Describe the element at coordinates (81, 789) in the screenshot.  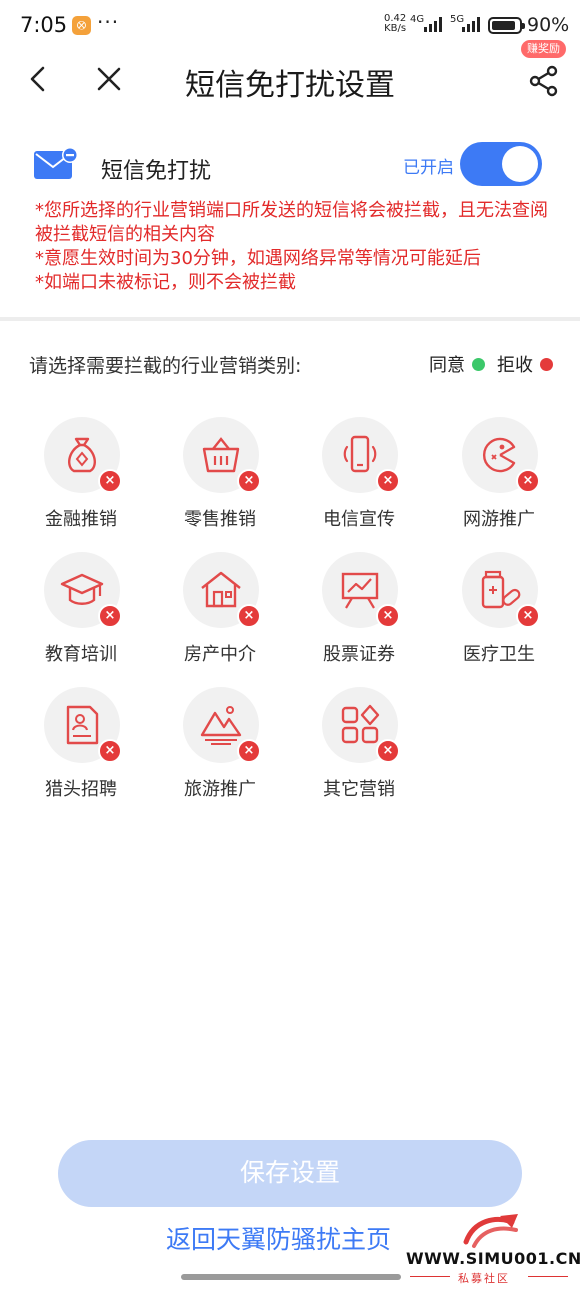
I see `category-label: 猎头招聘` at that location.